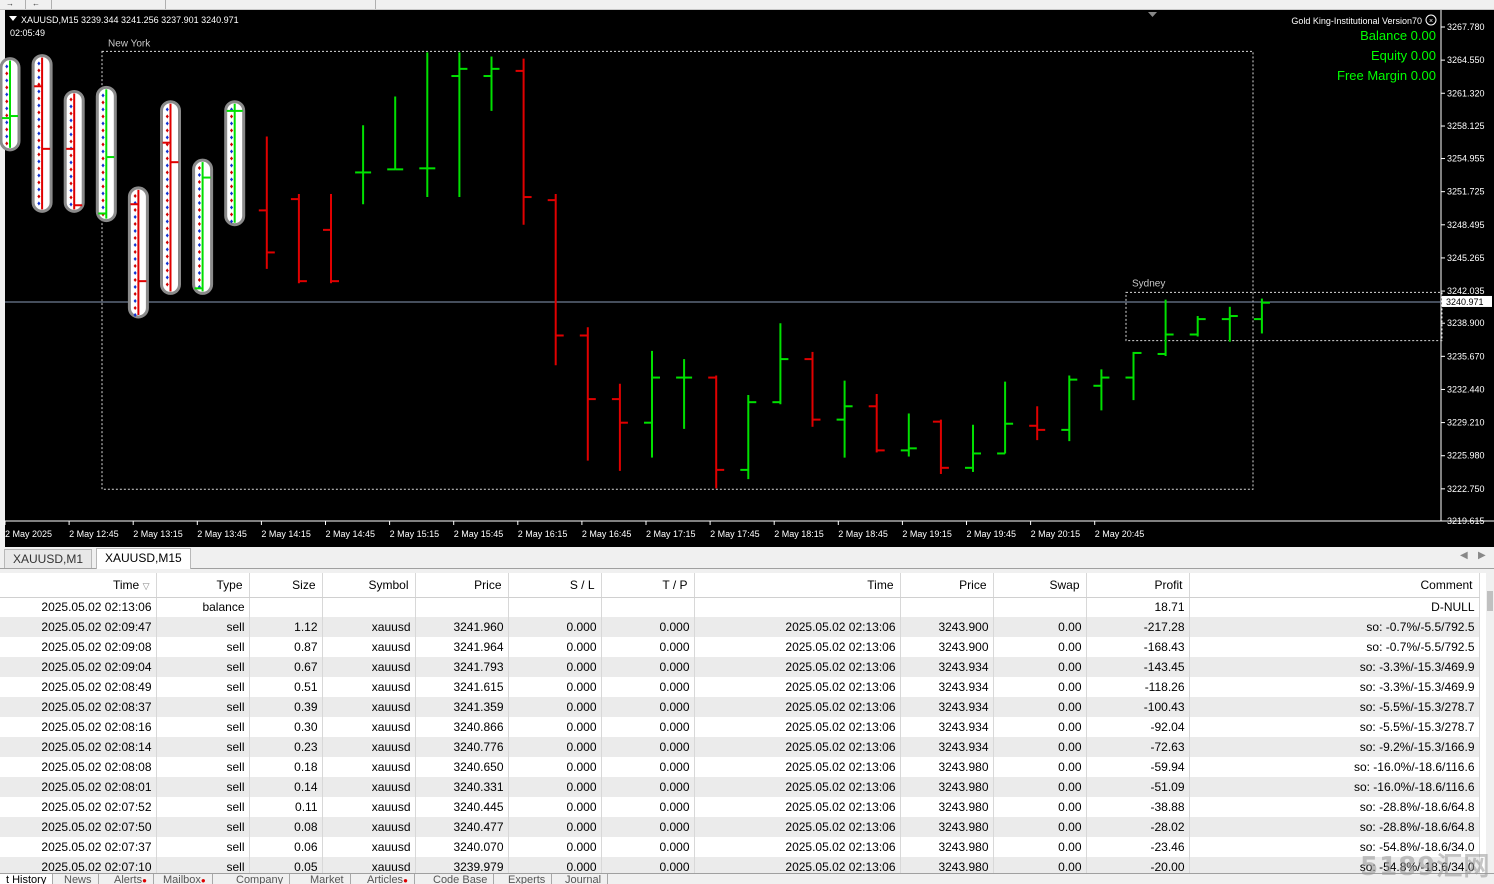 The image size is (1494, 884). Describe the element at coordinates (527, 879) in the screenshot. I see `tab-experts: Experts` at that location.